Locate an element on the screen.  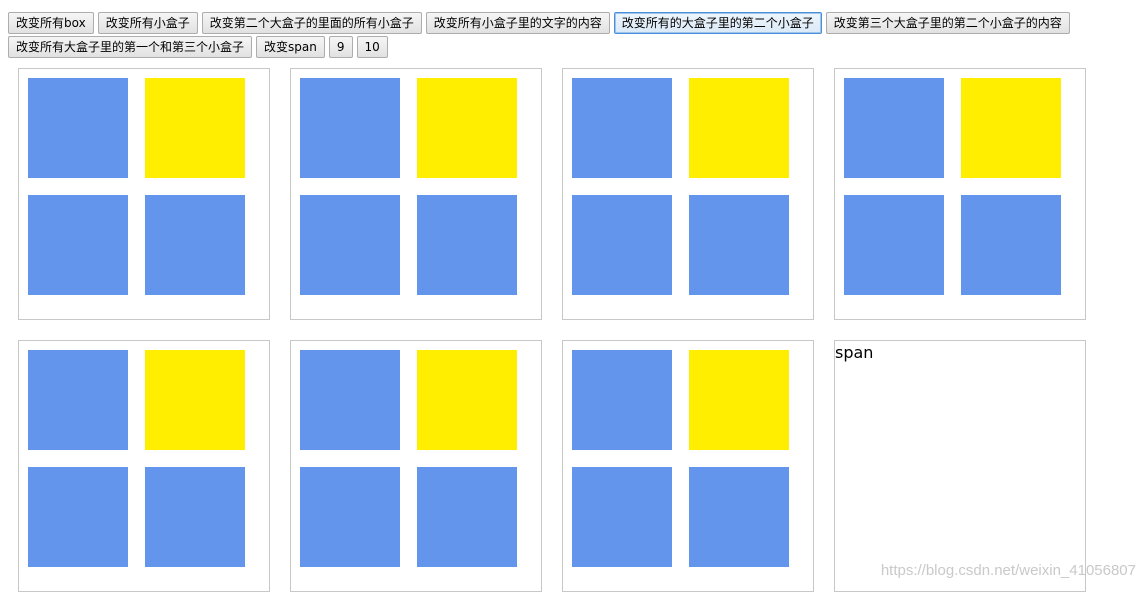
watermark: https://blog.csdn.net/weixin_41056807 is located at coordinates (1008, 570).